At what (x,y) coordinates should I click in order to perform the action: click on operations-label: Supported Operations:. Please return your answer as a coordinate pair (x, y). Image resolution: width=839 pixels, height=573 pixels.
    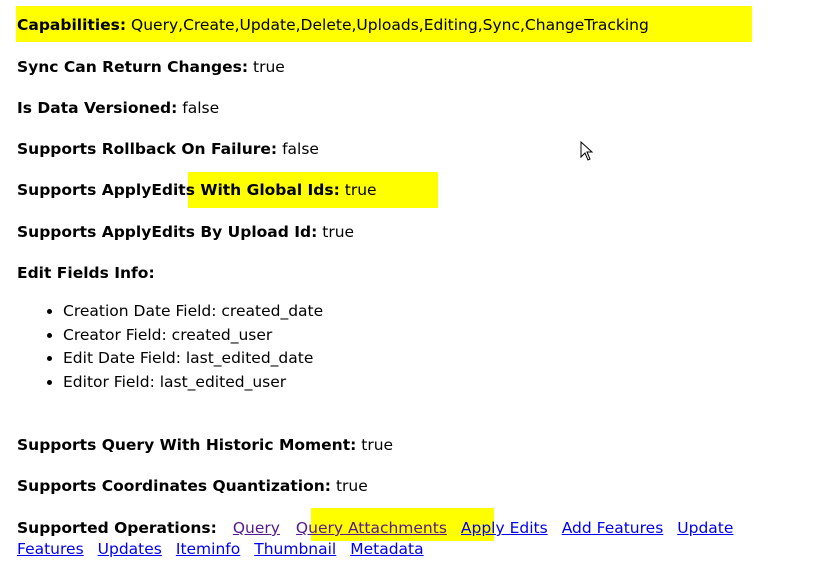
    Looking at the image, I should click on (117, 528).